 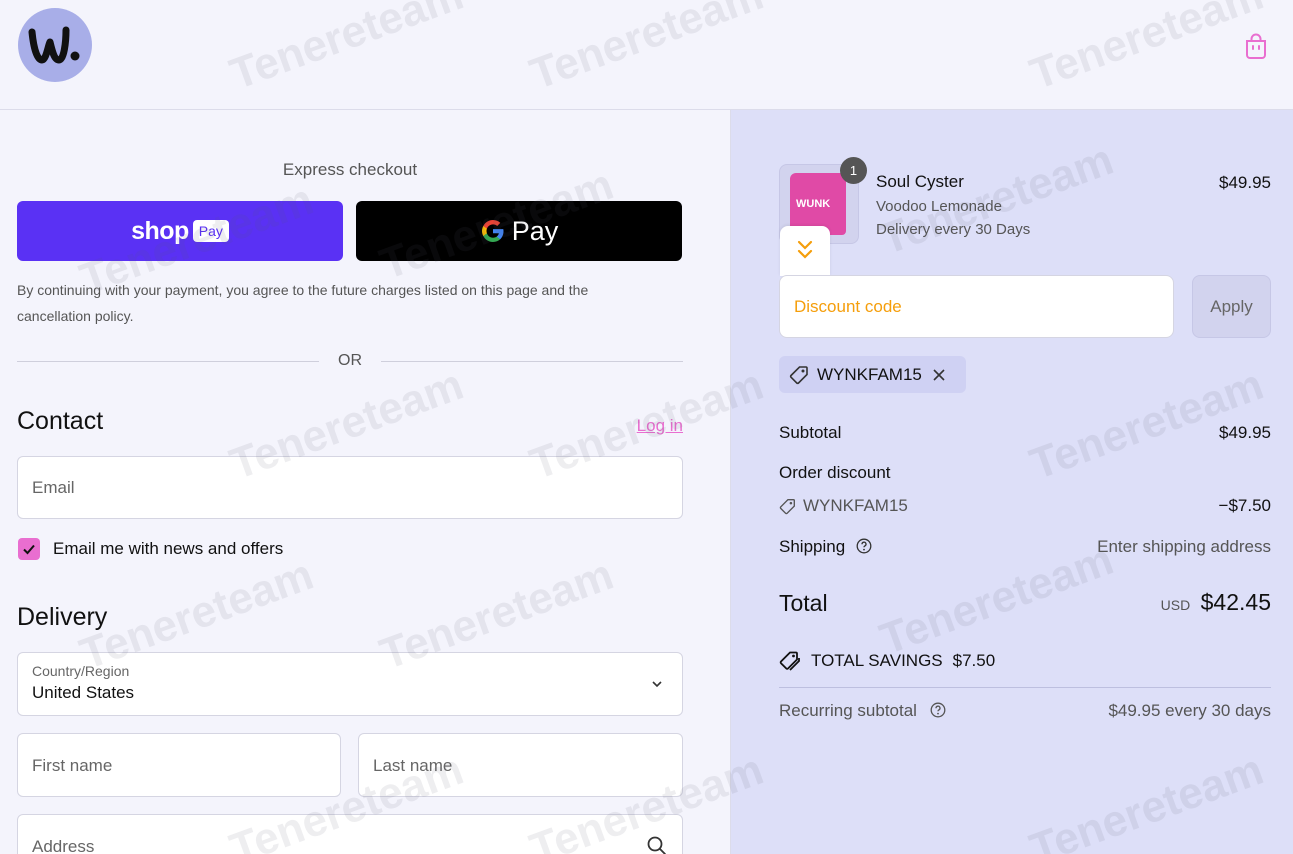 What do you see at coordinates (72, 765) in the screenshot?
I see `first-name-placeholder: First name` at bounding box center [72, 765].